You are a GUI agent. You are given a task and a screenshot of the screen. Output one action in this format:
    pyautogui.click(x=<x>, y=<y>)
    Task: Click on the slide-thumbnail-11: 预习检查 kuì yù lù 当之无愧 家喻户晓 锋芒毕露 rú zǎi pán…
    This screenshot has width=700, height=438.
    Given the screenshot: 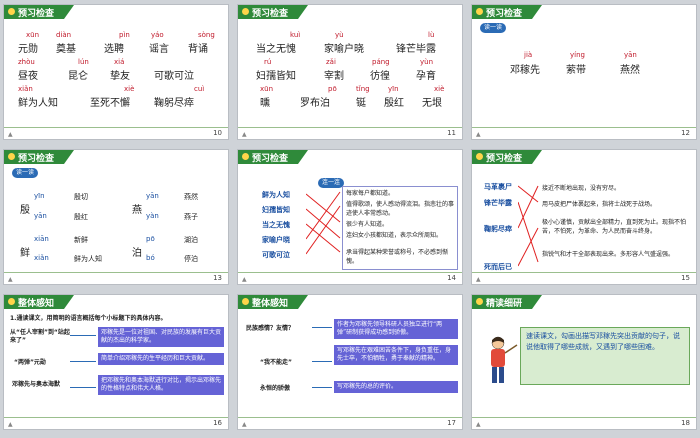 What is the action you would take?
    pyautogui.click(x=350, y=72)
    